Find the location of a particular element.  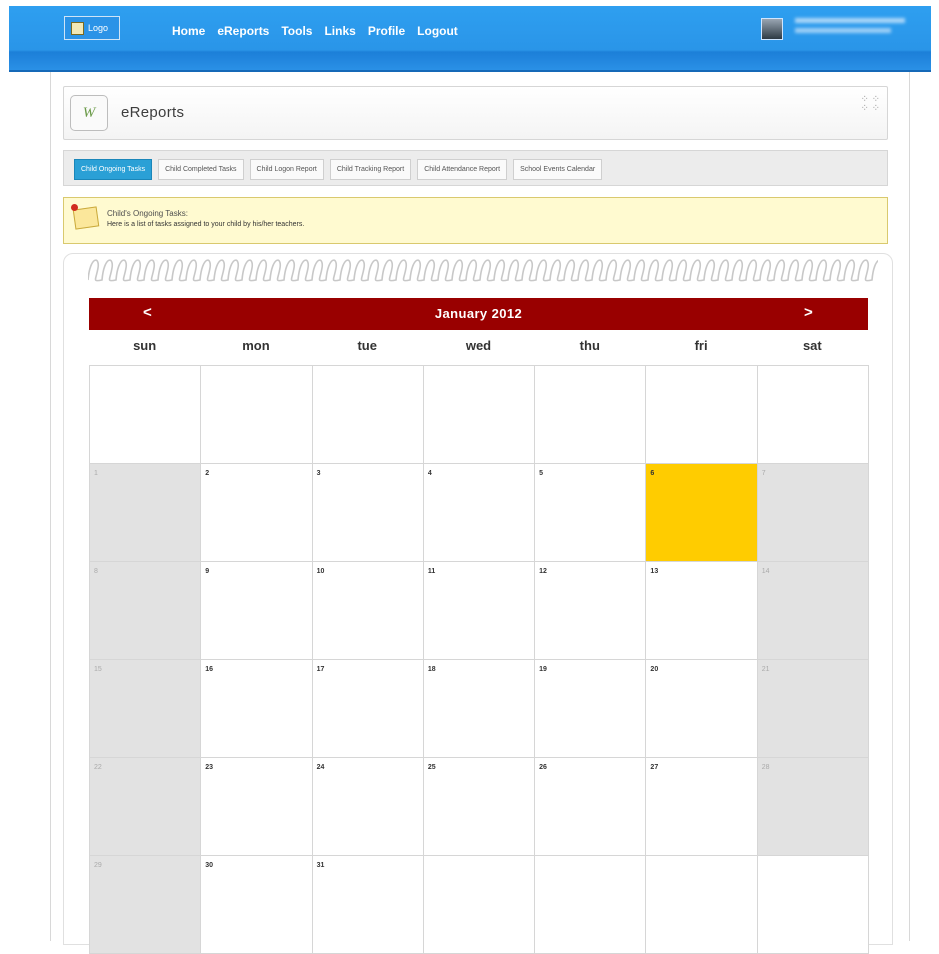

calendar-day-31: 31 is located at coordinates (368, 905).